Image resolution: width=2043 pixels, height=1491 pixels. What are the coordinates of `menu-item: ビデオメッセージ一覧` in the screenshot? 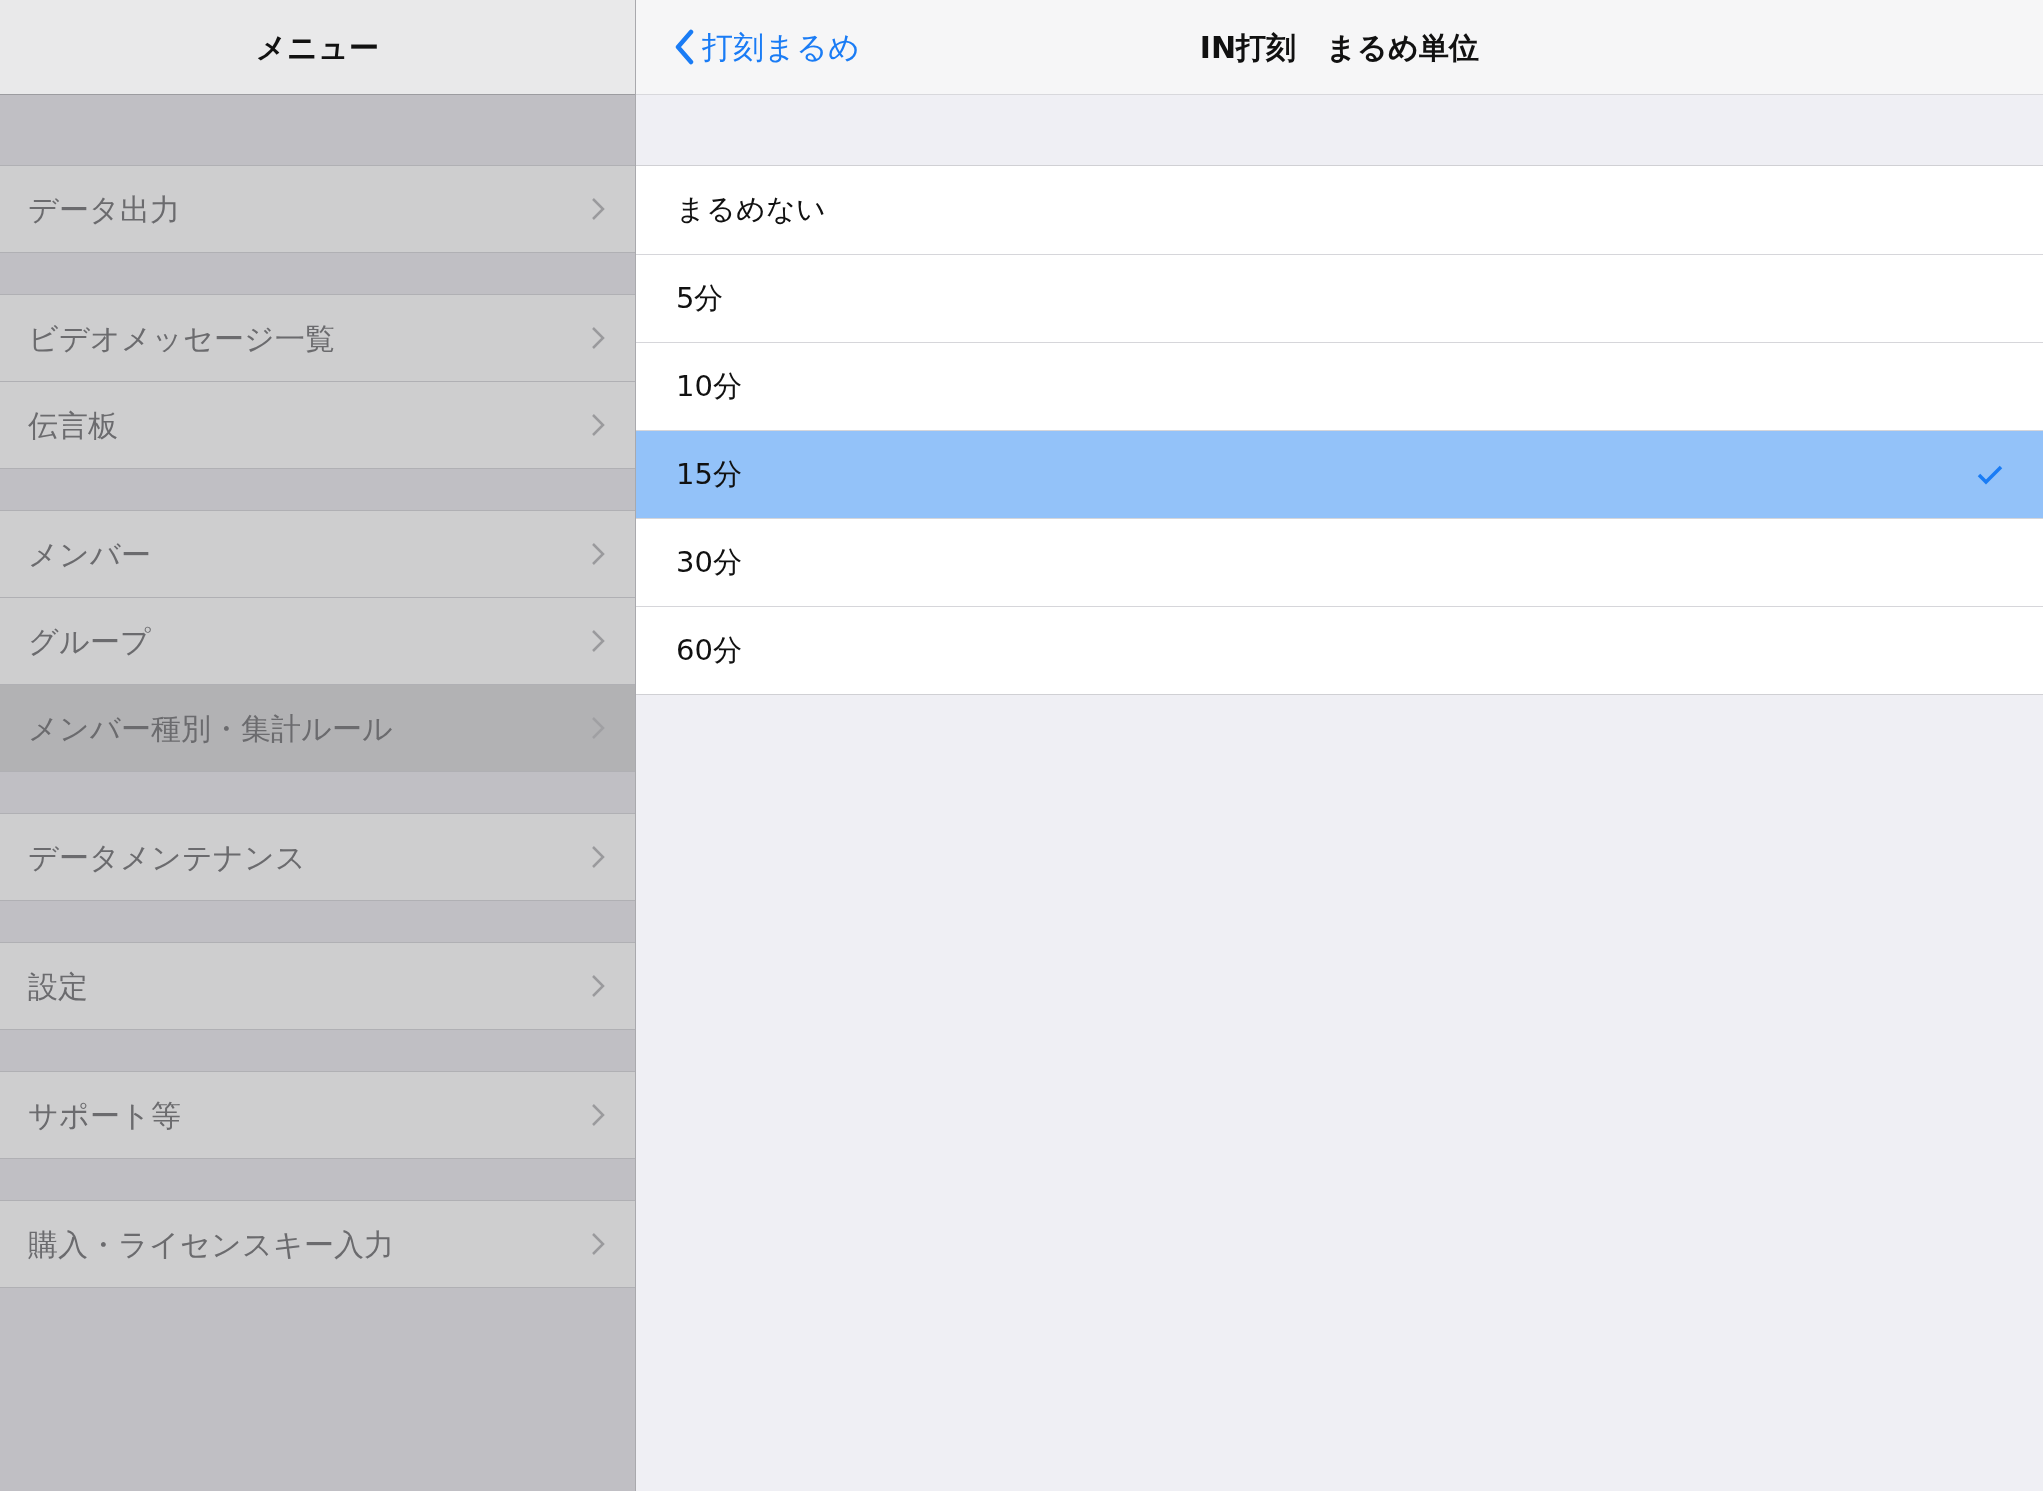 It's located at (317, 338).